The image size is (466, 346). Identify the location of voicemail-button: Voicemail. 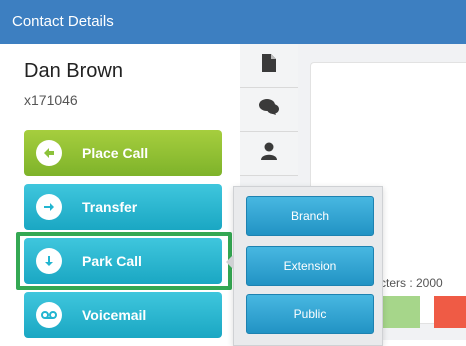
(123, 315).